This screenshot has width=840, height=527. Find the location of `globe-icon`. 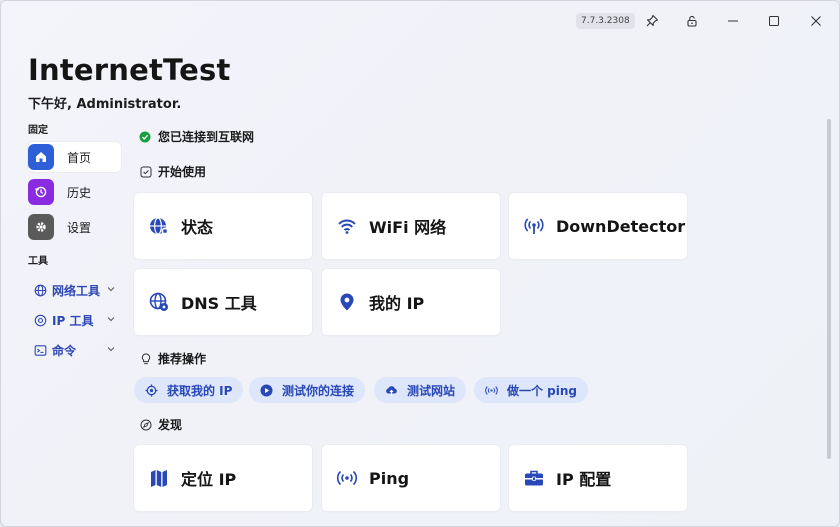

globe-icon is located at coordinates (40, 290).